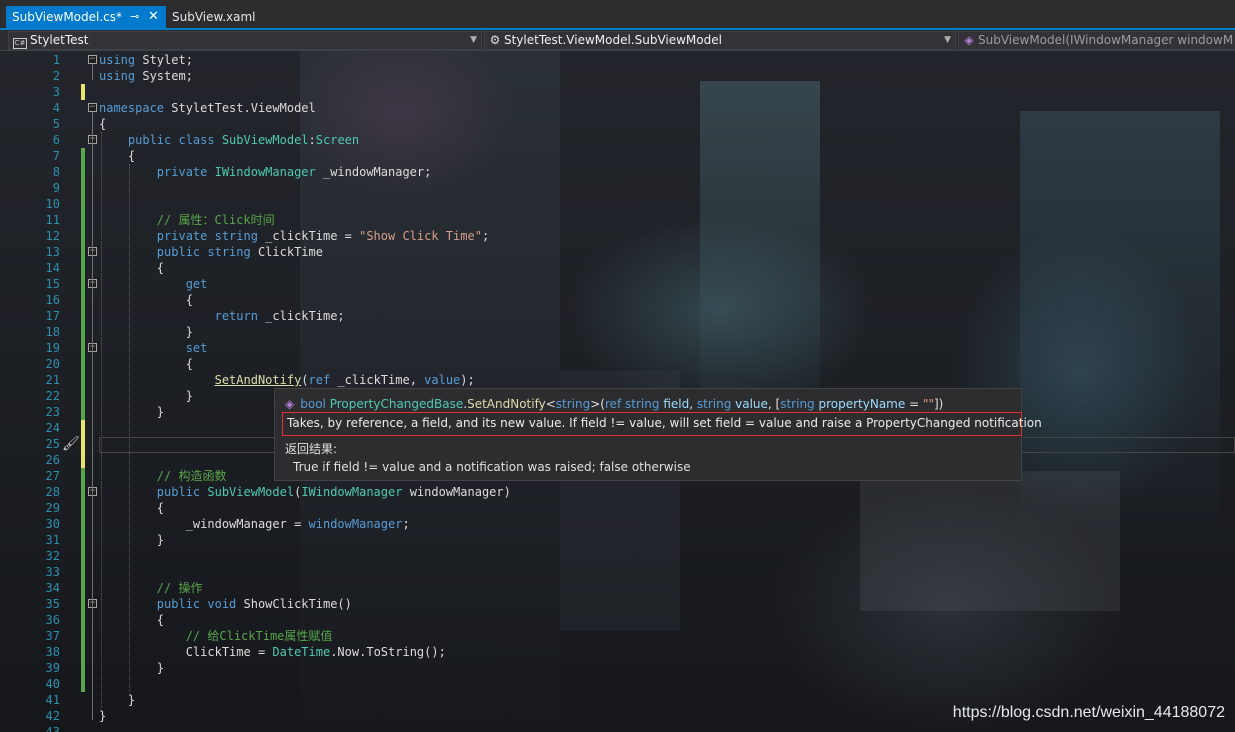 Image resolution: width=1235 pixels, height=732 pixels. I want to click on csharp-project-icon: C#, so click(20, 43).